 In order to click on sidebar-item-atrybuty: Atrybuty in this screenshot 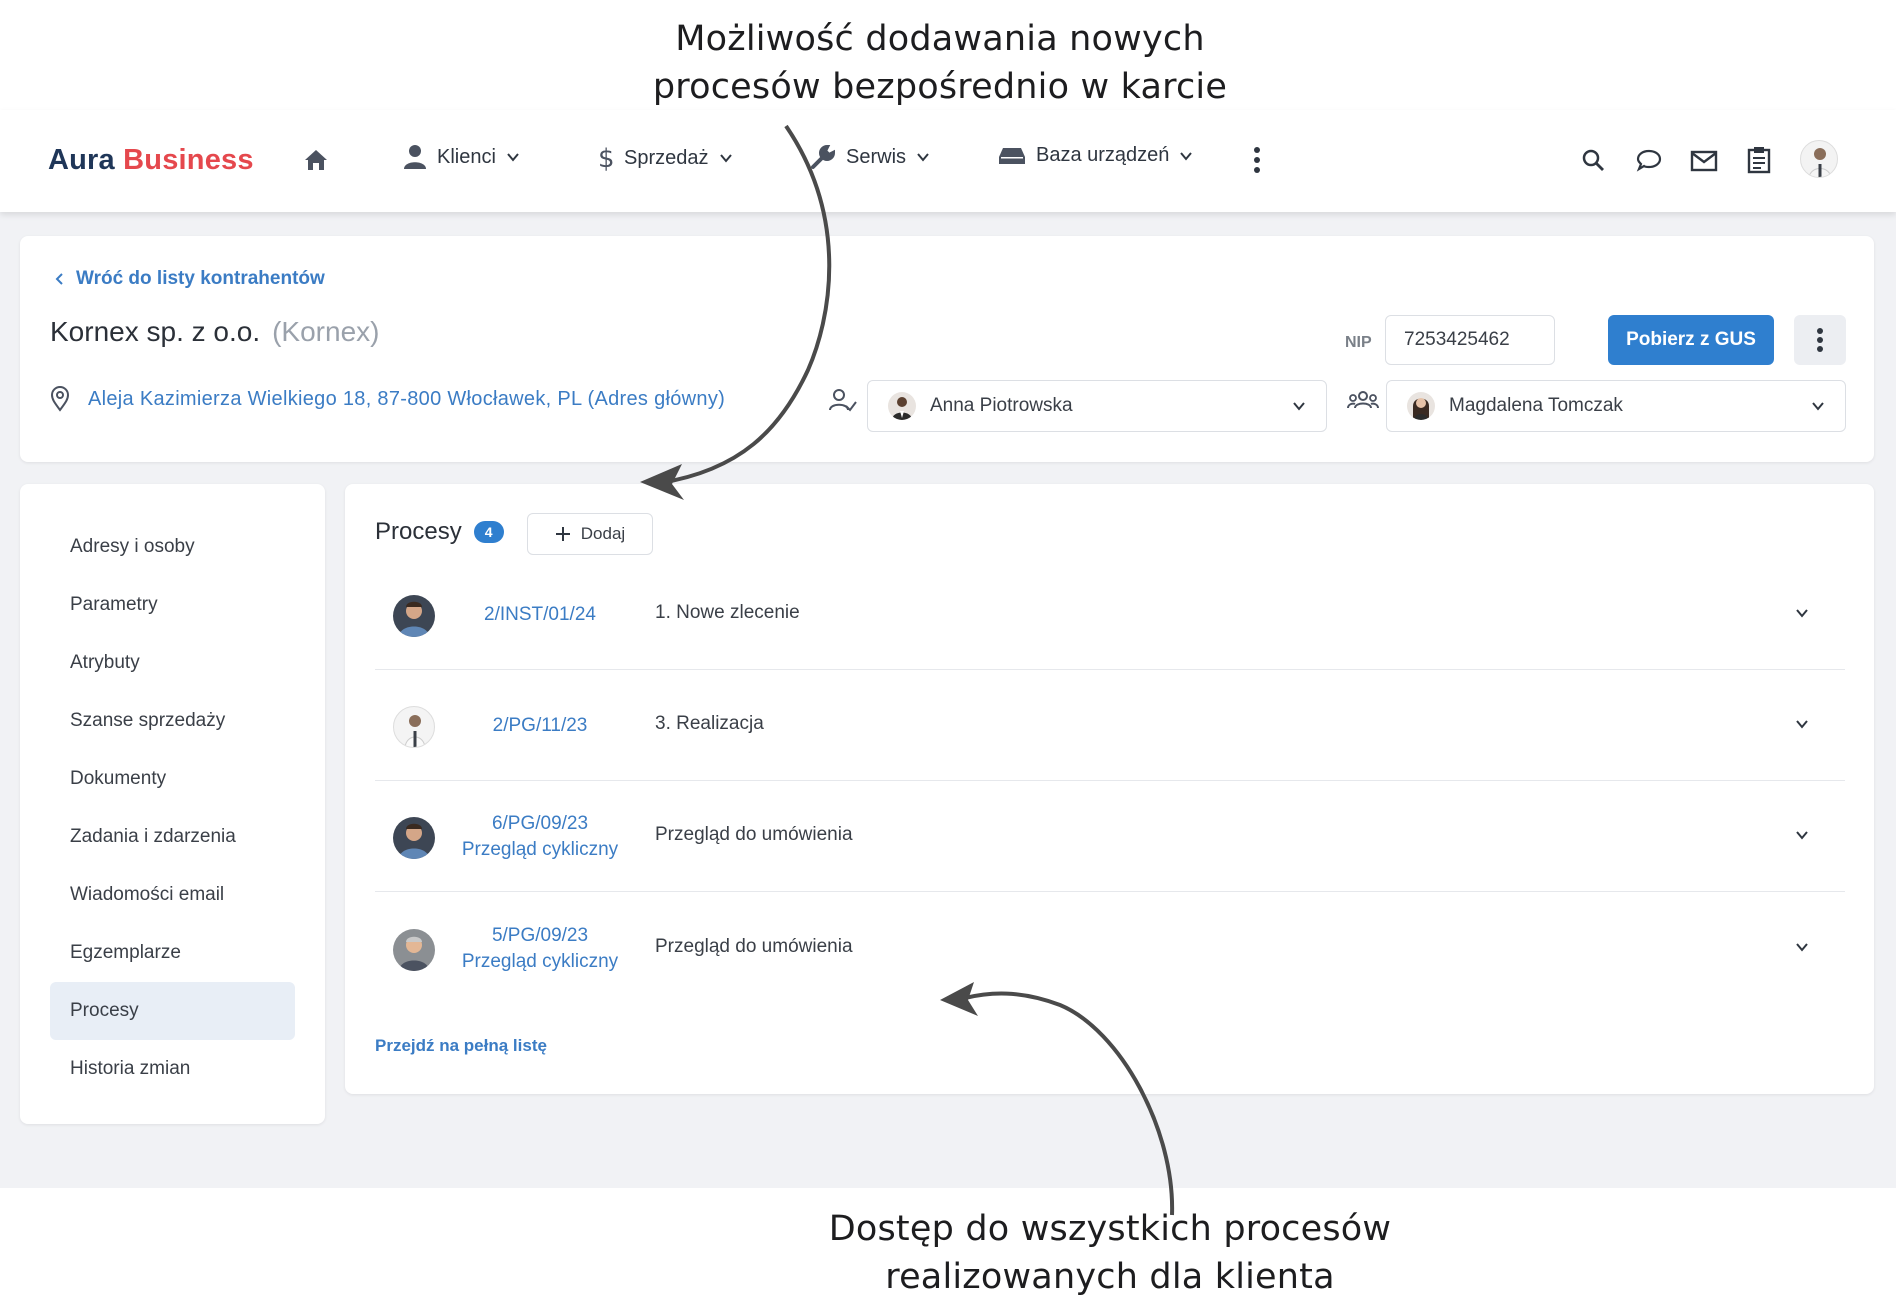, I will do `click(172, 663)`.